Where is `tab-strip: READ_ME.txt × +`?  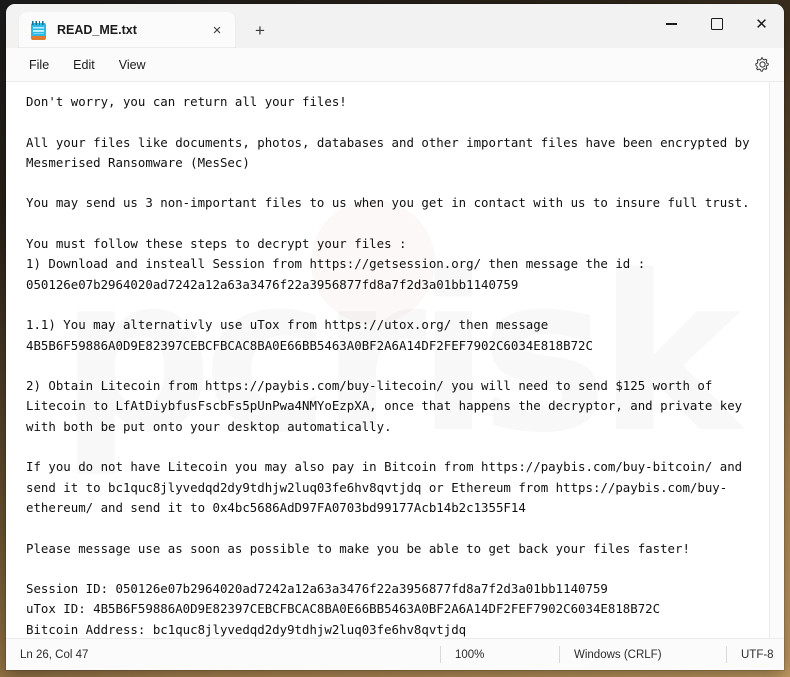 tab-strip: READ_ME.txt × + is located at coordinates (141, 26).